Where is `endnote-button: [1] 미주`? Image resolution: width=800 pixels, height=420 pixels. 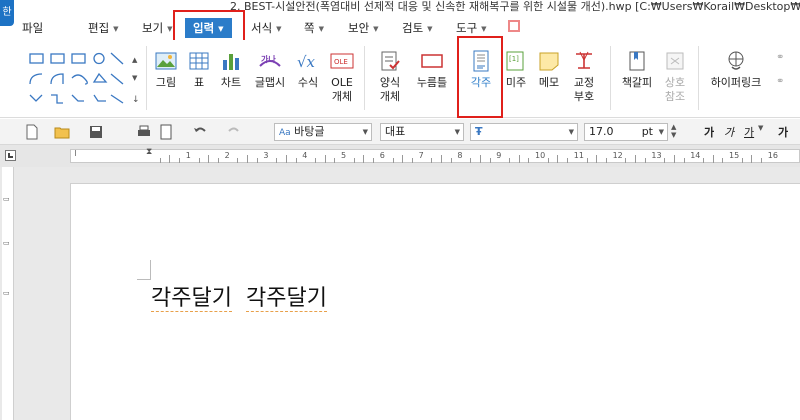 endnote-button: [1] 미주 is located at coordinates (516, 70).